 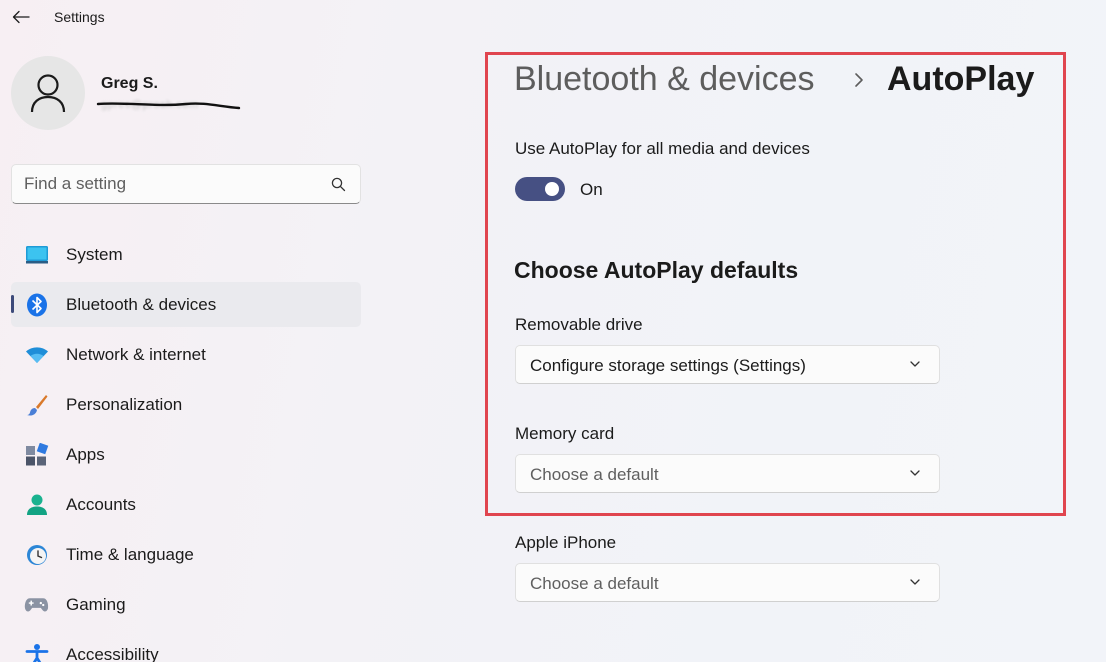 I want to click on search-icon, so click(x=338, y=184).